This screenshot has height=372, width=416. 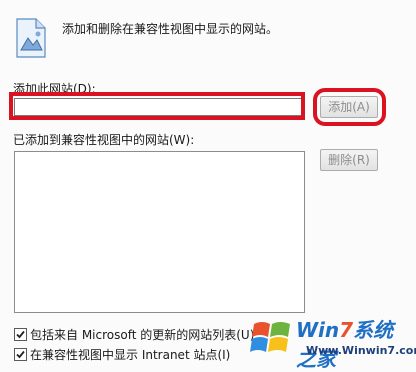 I want to click on show-intranet-label: 在兼容性视图中显示 Intranet 站点(I), so click(x=130, y=354).